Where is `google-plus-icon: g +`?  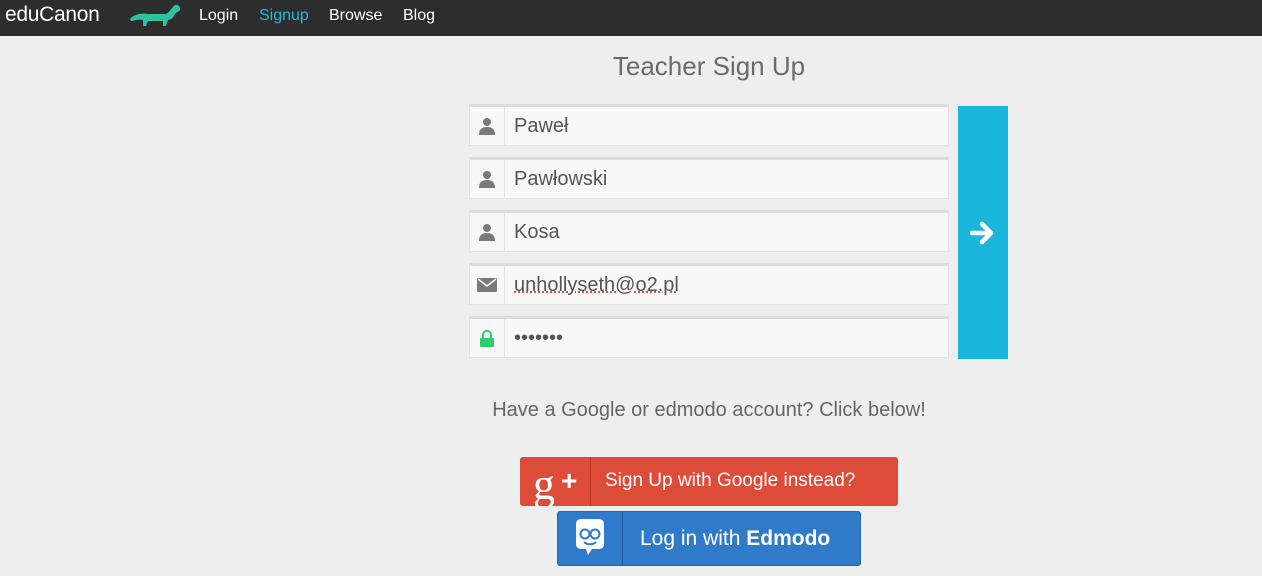
google-plus-icon: g + is located at coordinates (555, 483).